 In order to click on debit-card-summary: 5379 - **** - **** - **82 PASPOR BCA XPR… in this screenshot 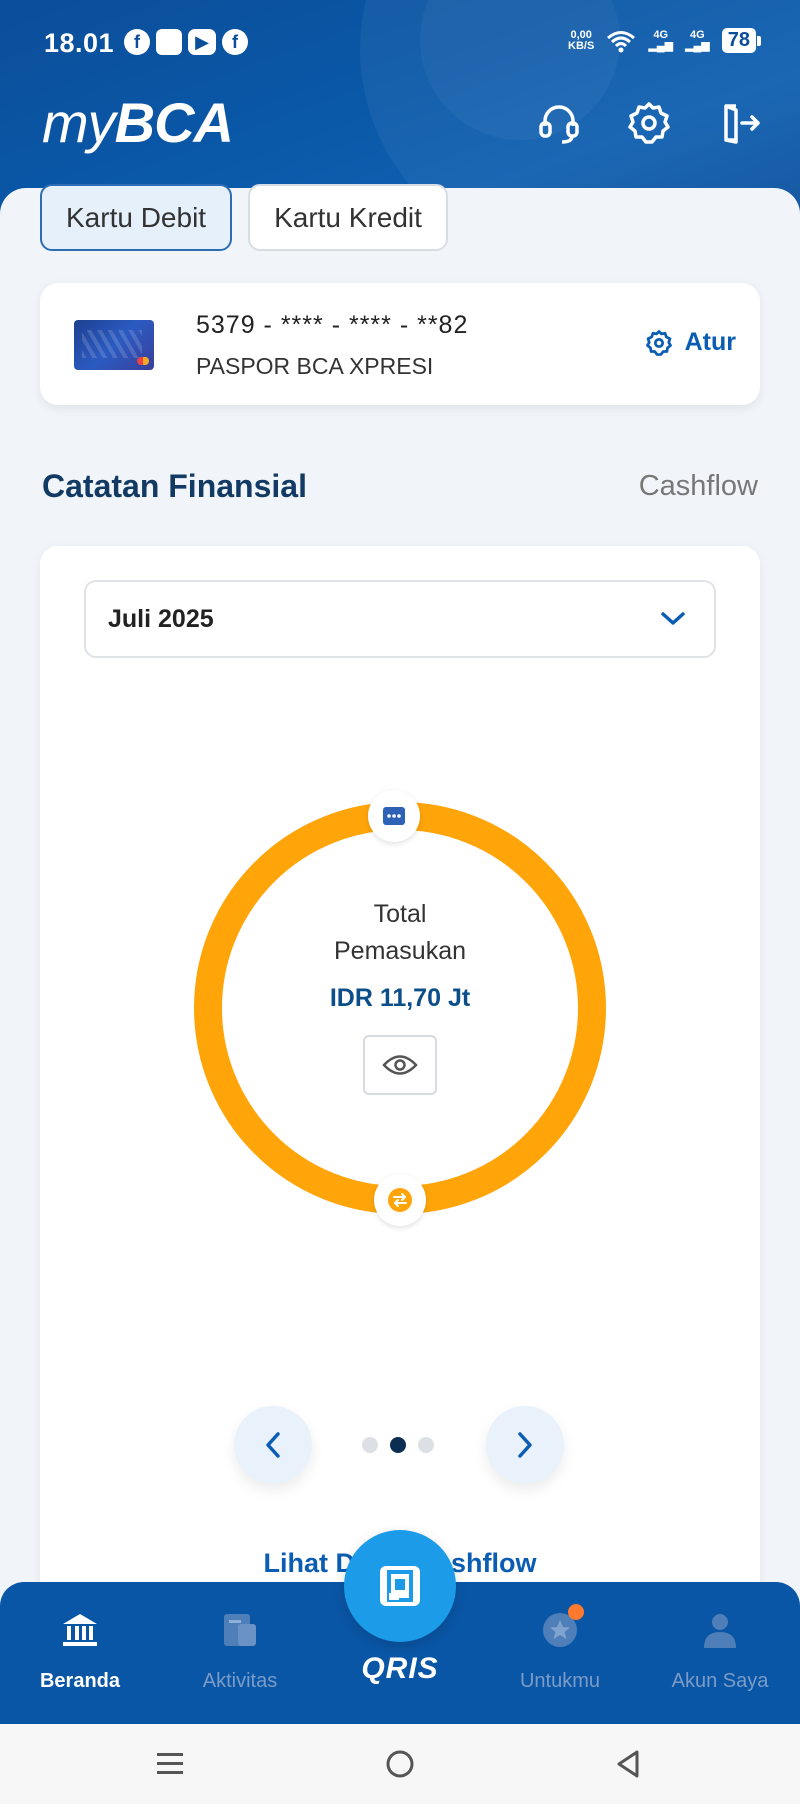, I will do `click(400, 344)`.